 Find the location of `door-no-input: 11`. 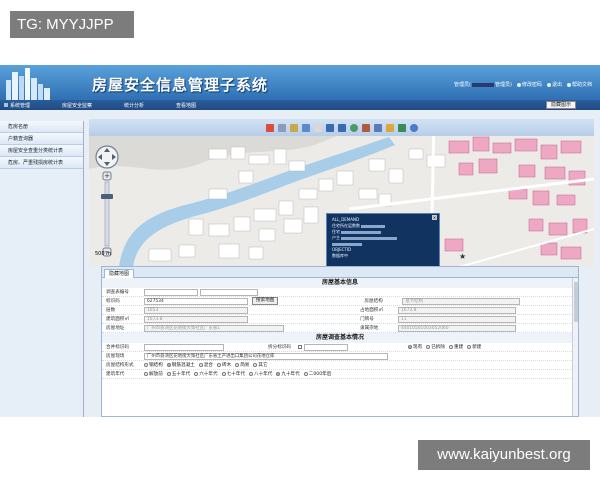

door-no-input: 11 is located at coordinates (457, 319).